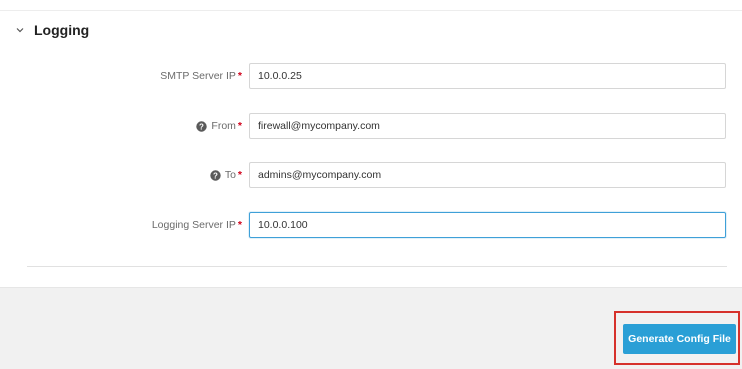 The height and width of the screenshot is (369, 742). I want to click on form-row-logging-server-ip: Logging Server IP *, so click(371, 225).